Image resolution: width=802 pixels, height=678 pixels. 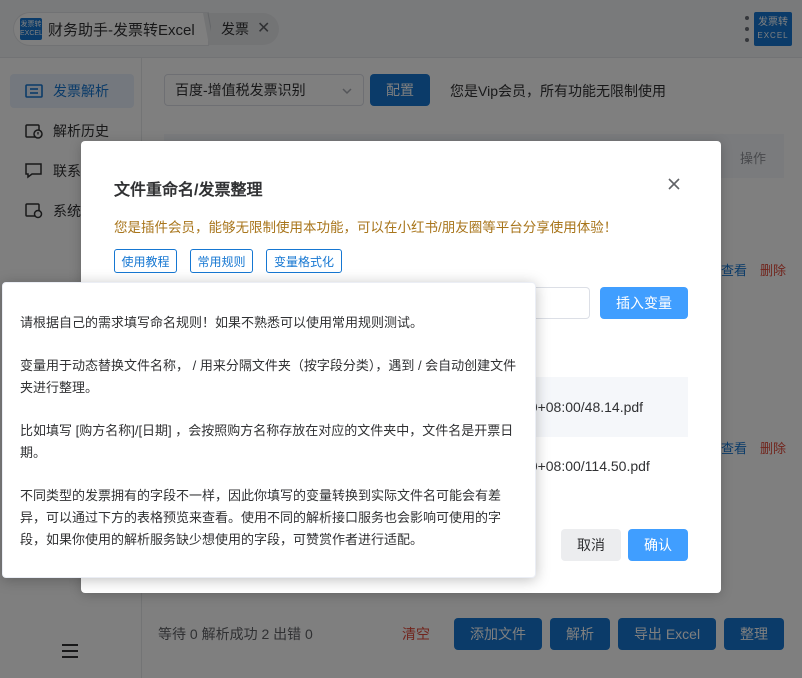 What do you see at coordinates (583, 407) in the screenshot?
I see `preview-filename: 00+08:00/48.14.pdf` at bounding box center [583, 407].